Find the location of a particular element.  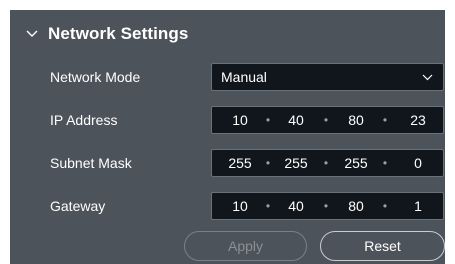

gateway-row: Gateway 10 • 40 • 80 • 1 is located at coordinates (227, 206).